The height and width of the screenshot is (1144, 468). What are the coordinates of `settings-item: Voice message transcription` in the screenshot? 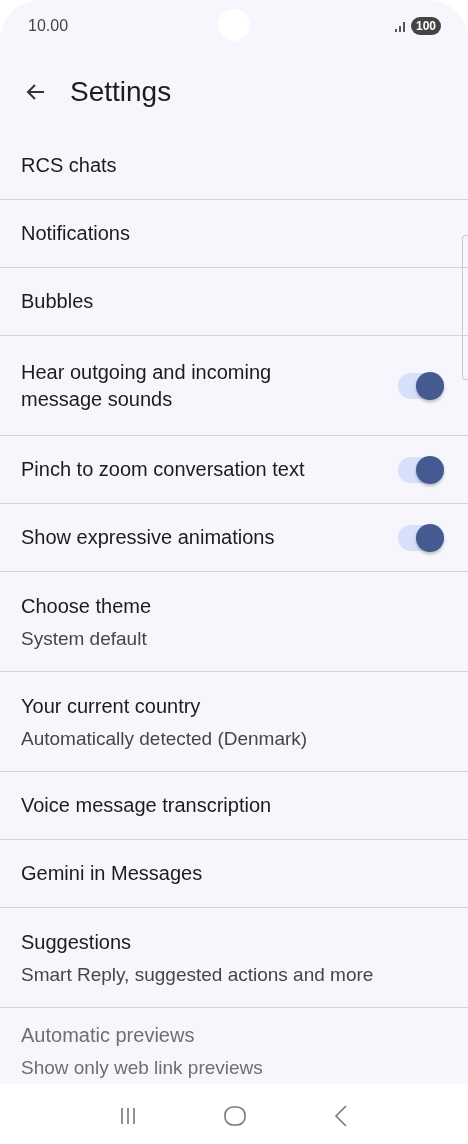 It's located at (234, 806).